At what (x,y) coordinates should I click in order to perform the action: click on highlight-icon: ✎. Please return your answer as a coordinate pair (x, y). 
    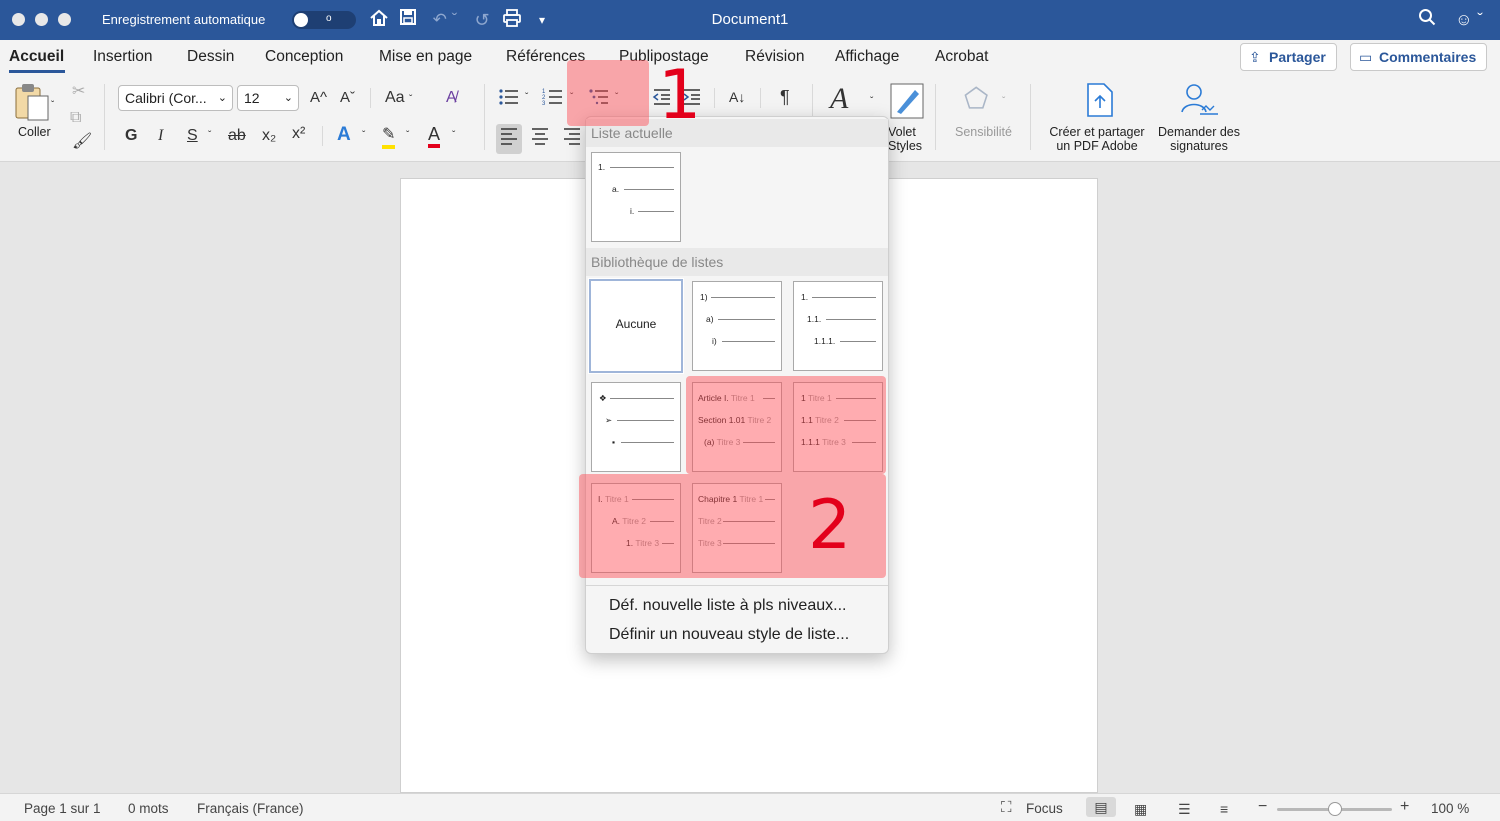
    Looking at the image, I should click on (389, 137).